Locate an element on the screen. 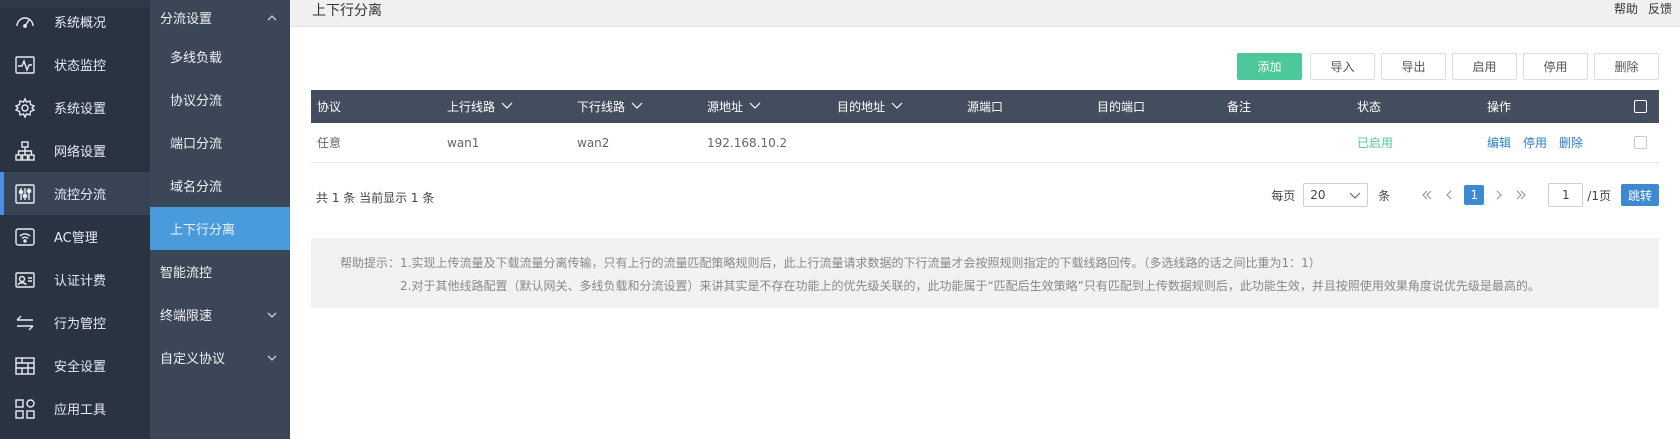 This screenshot has width=1680, height=439. disable-button: 停用 is located at coordinates (1555, 66).